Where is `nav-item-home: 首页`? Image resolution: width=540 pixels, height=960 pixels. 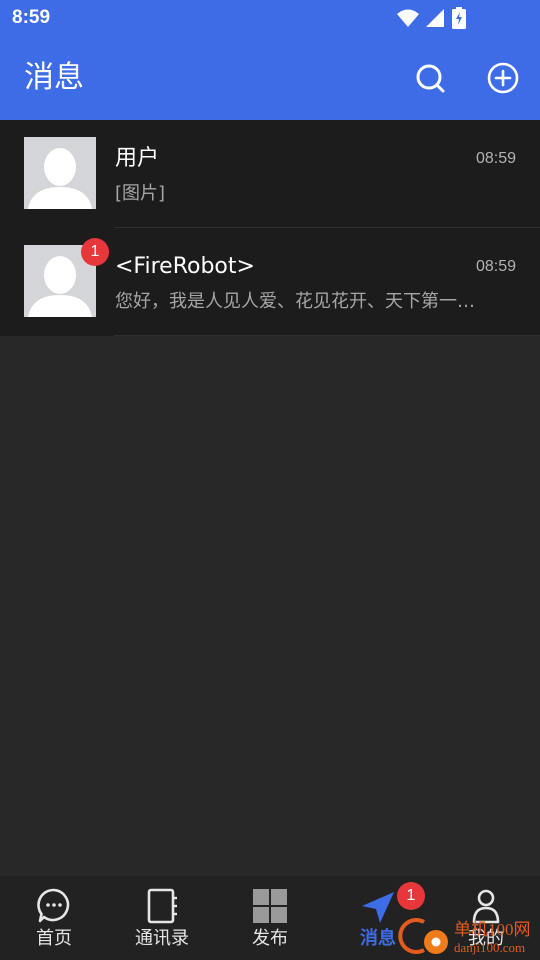 nav-item-home: 首页 is located at coordinates (54, 918).